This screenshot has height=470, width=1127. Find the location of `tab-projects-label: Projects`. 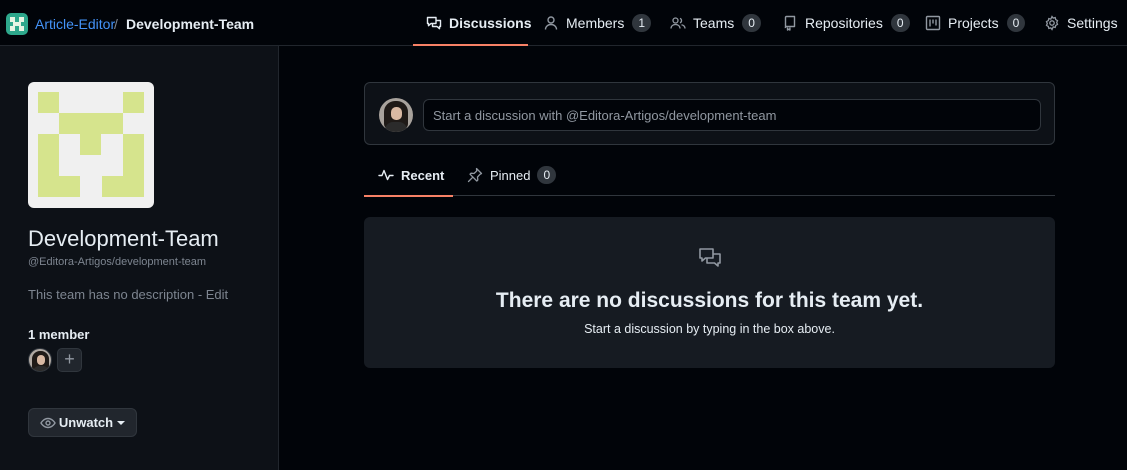

tab-projects-label: Projects is located at coordinates (973, 23).